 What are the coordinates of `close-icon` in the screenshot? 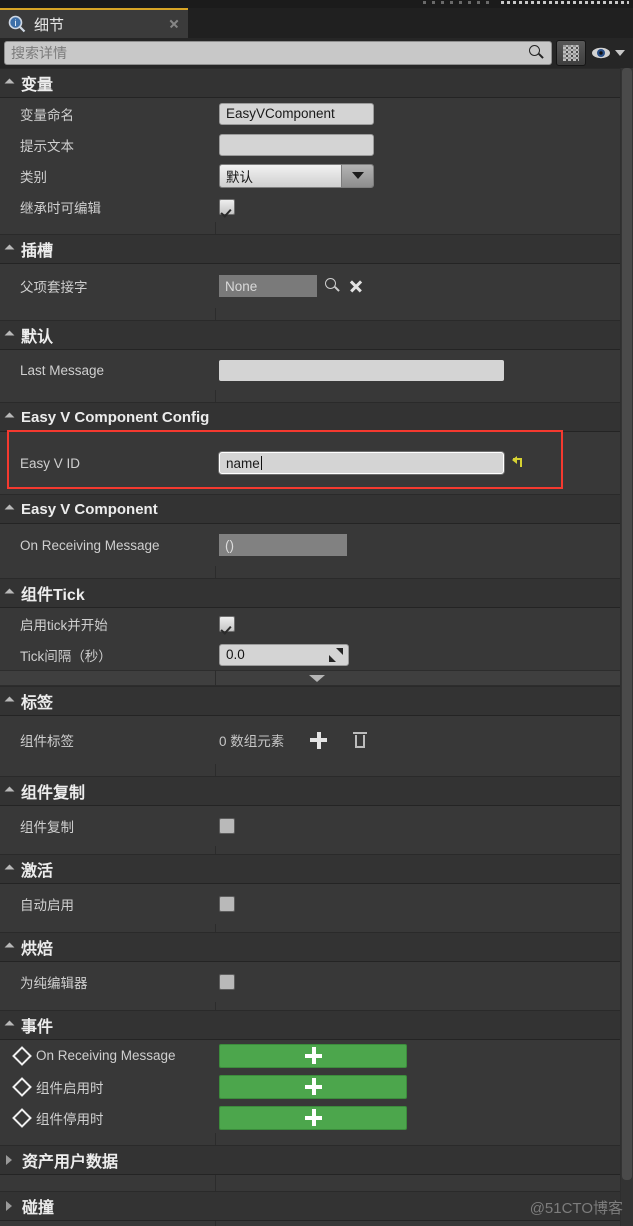 It's located at (174, 24).